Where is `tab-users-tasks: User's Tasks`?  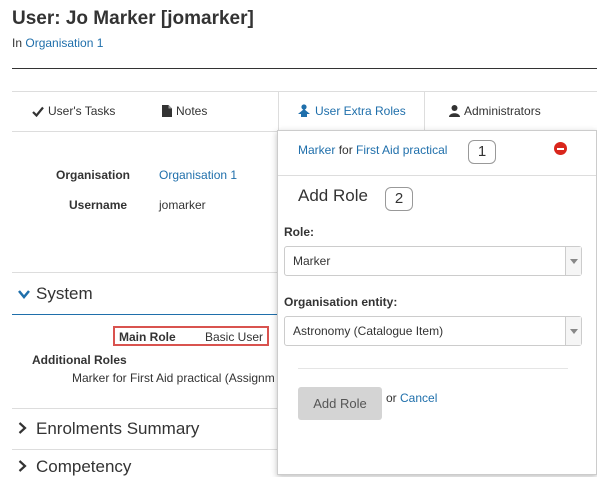 tab-users-tasks: User's Tasks is located at coordinates (73, 111).